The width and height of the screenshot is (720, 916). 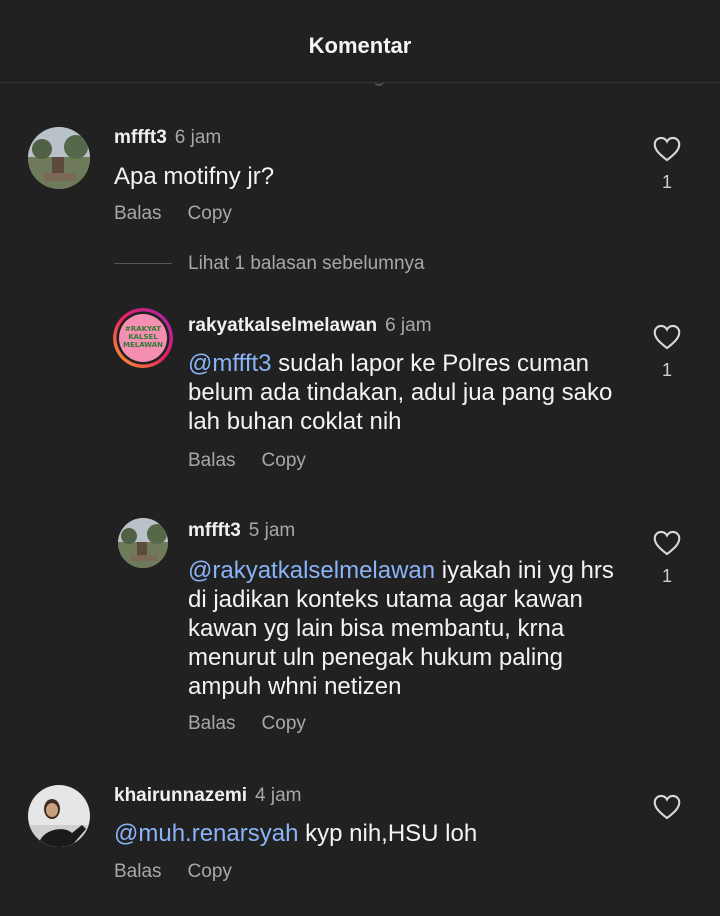 What do you see at coordinates (364, 176) in the screenshot?
I see `comment-text: Apa motifny jr?` at bounding box center [364, 176].